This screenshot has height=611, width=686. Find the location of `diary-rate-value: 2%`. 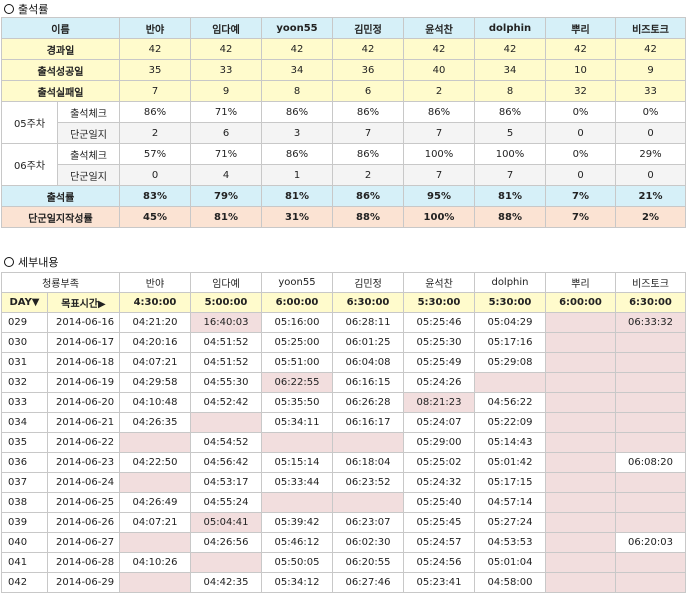

diary-rate-value: 2% is located at coordinates (650, 217).